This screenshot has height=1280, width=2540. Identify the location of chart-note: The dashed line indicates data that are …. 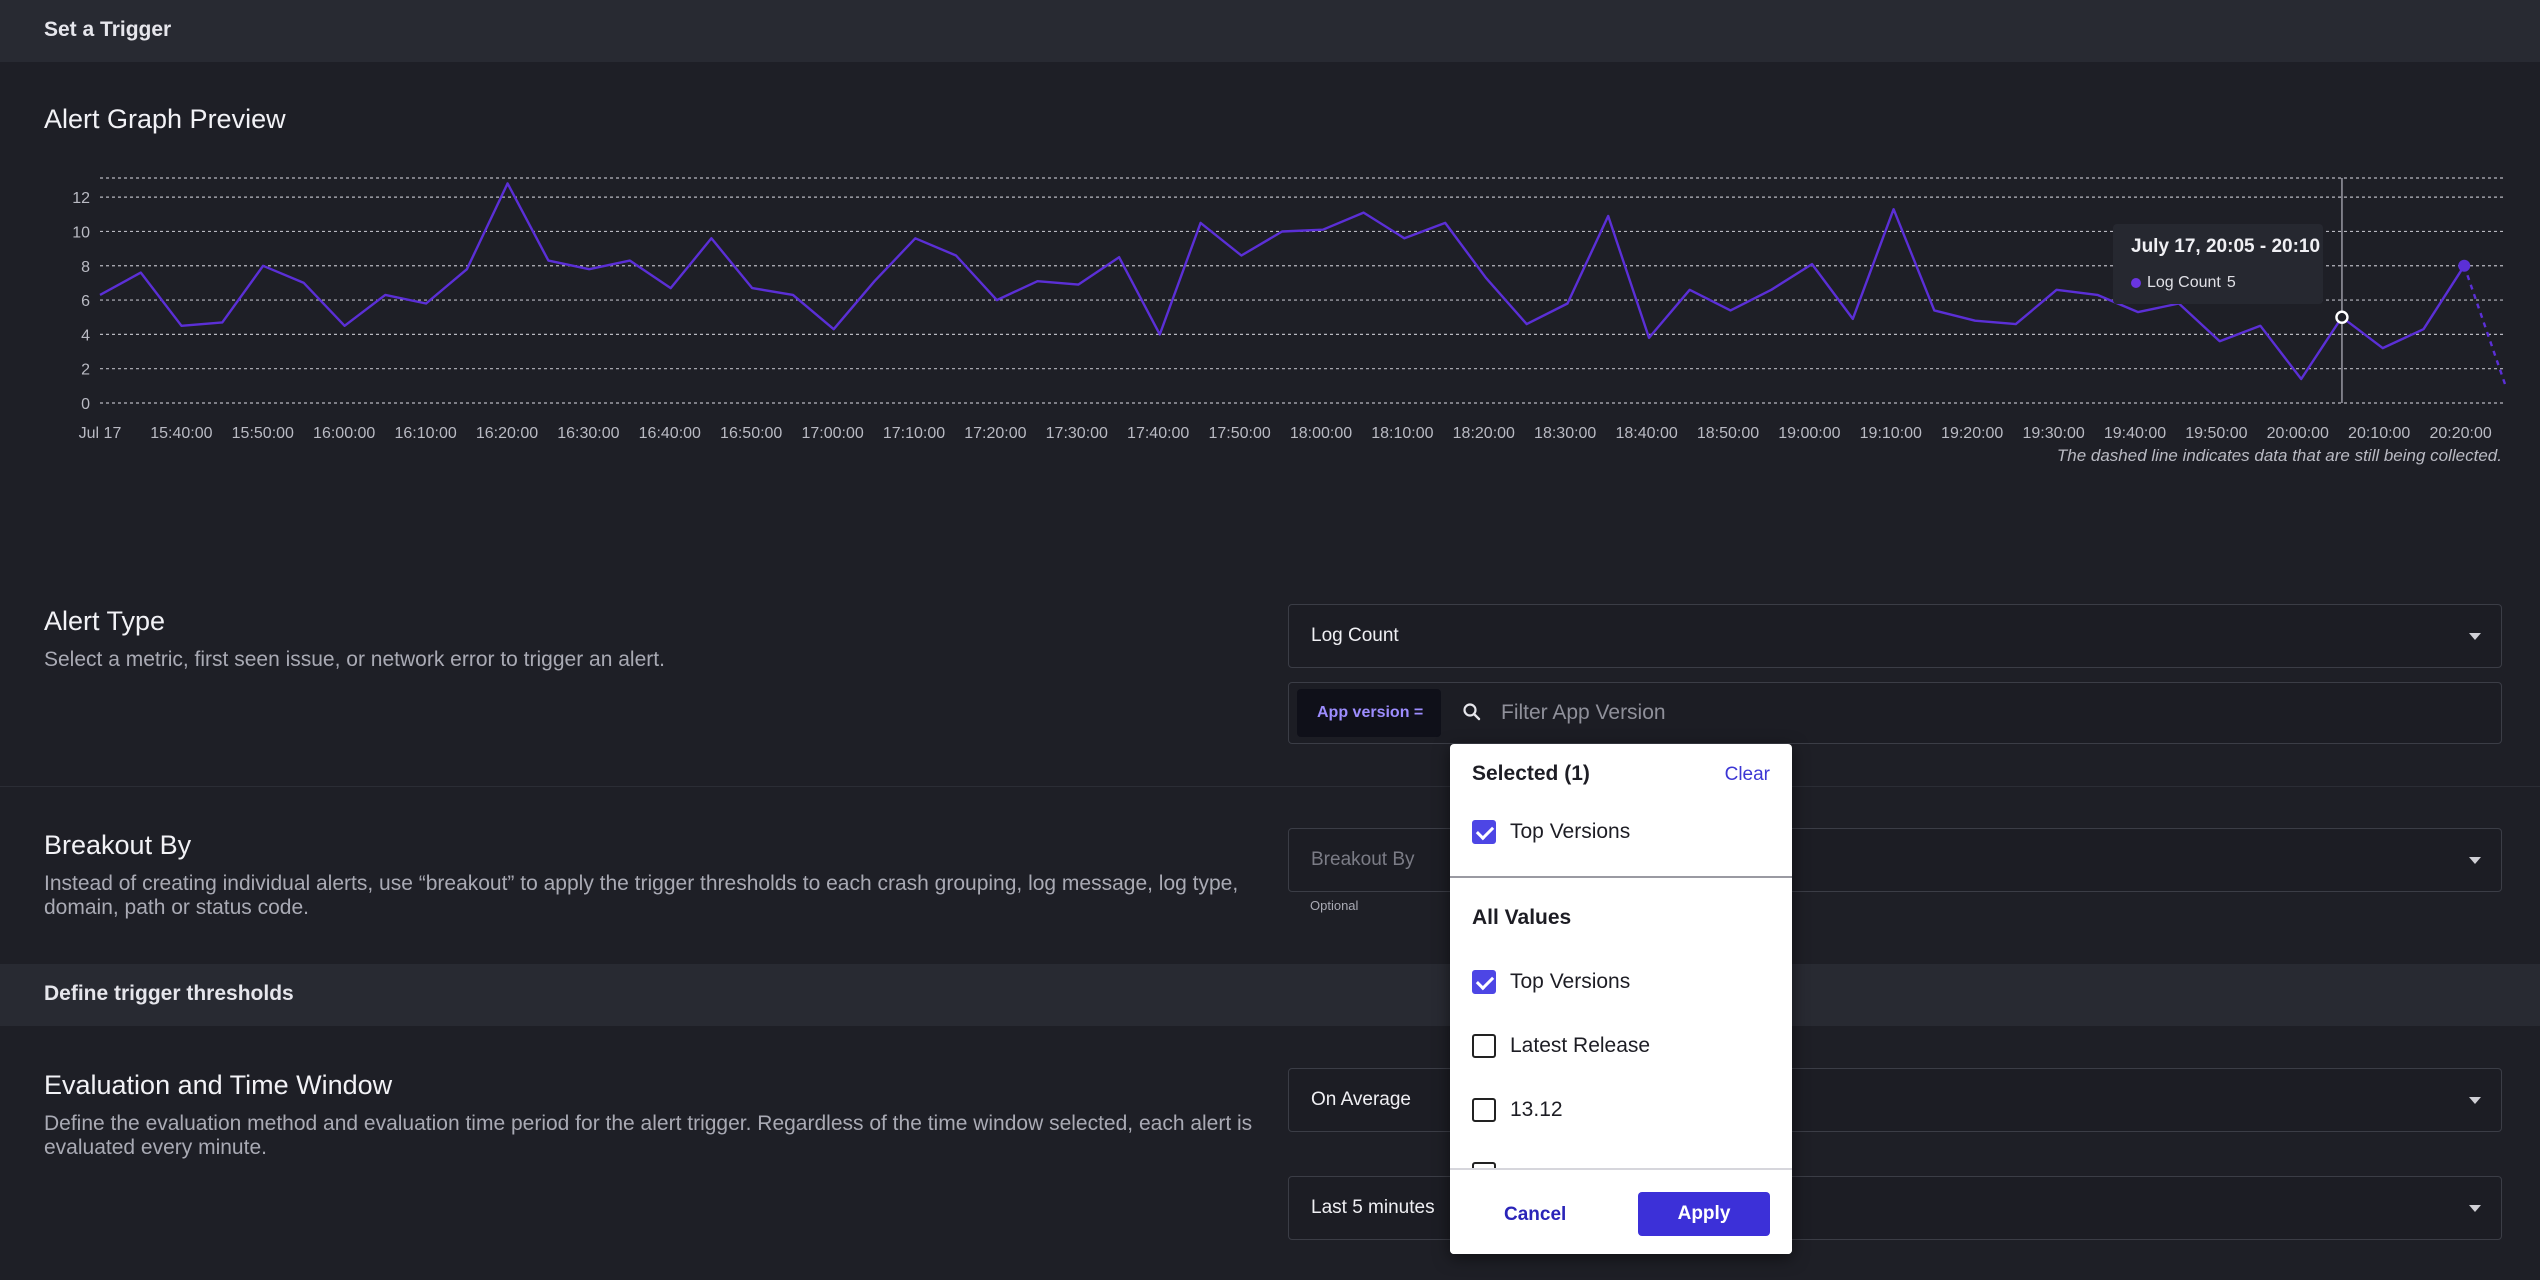
(2279, 455).